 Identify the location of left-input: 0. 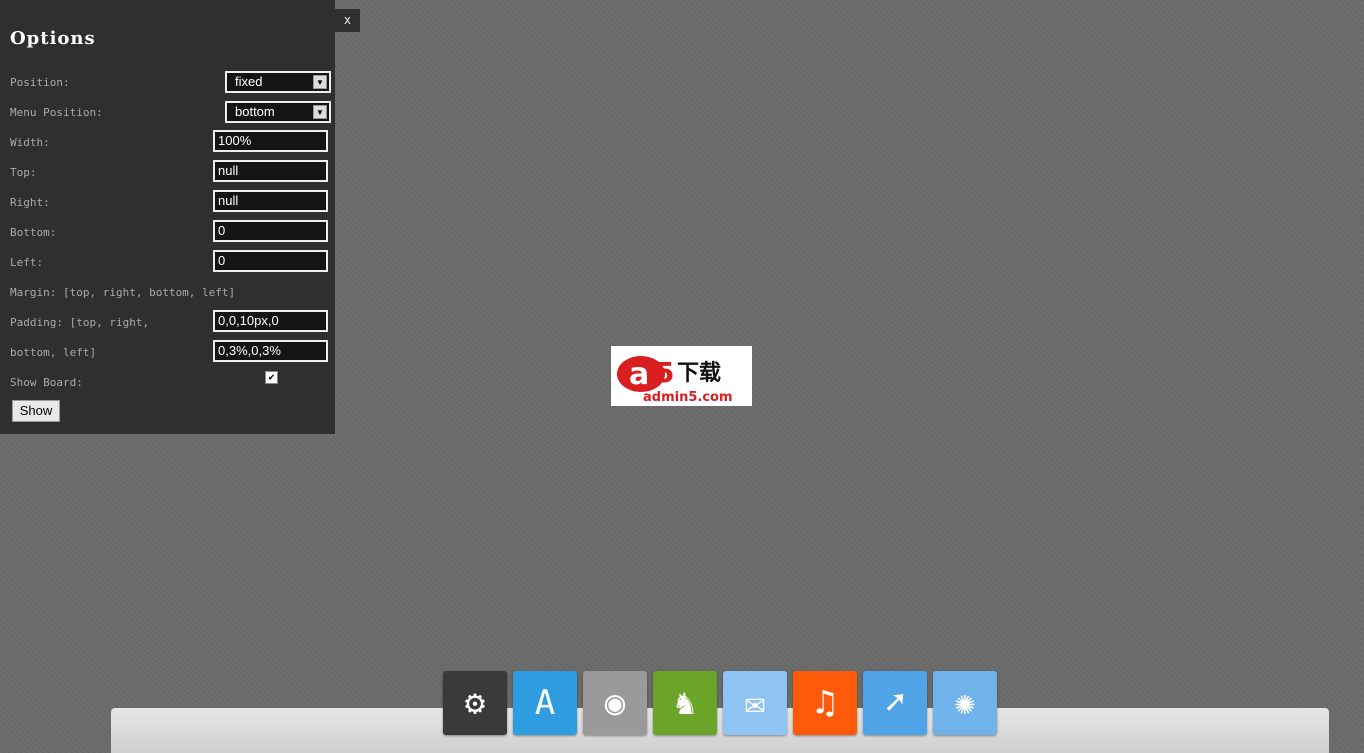
(270, 261).